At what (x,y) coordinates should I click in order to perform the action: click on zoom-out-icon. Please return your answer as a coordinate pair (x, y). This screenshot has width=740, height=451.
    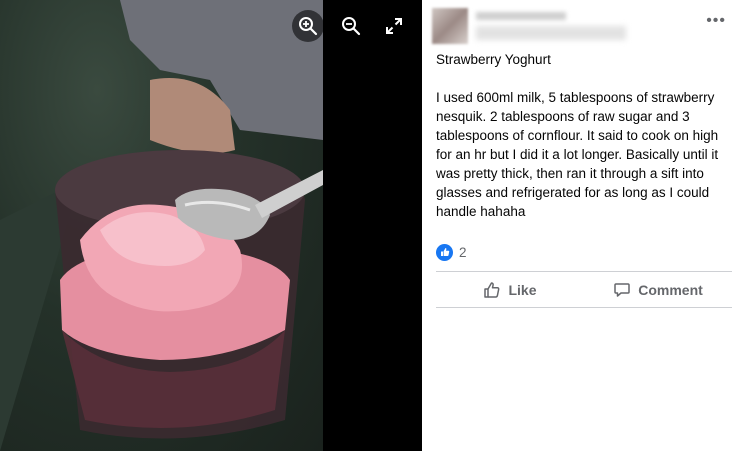
    Looking at the image, I should click on (351, 26).